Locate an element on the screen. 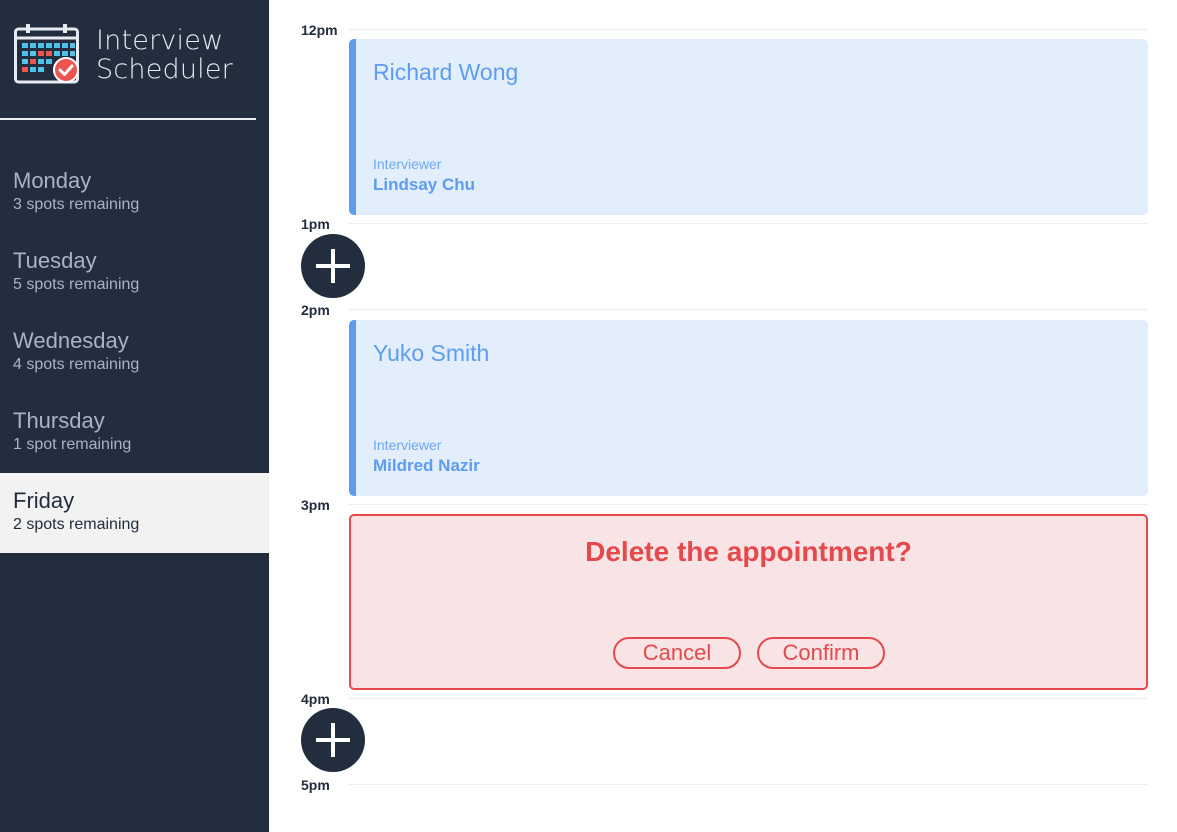 The height and width of the screenshot is (832, 1177). day-spots: 5 spots remaining is located at coordinates (76, 284).